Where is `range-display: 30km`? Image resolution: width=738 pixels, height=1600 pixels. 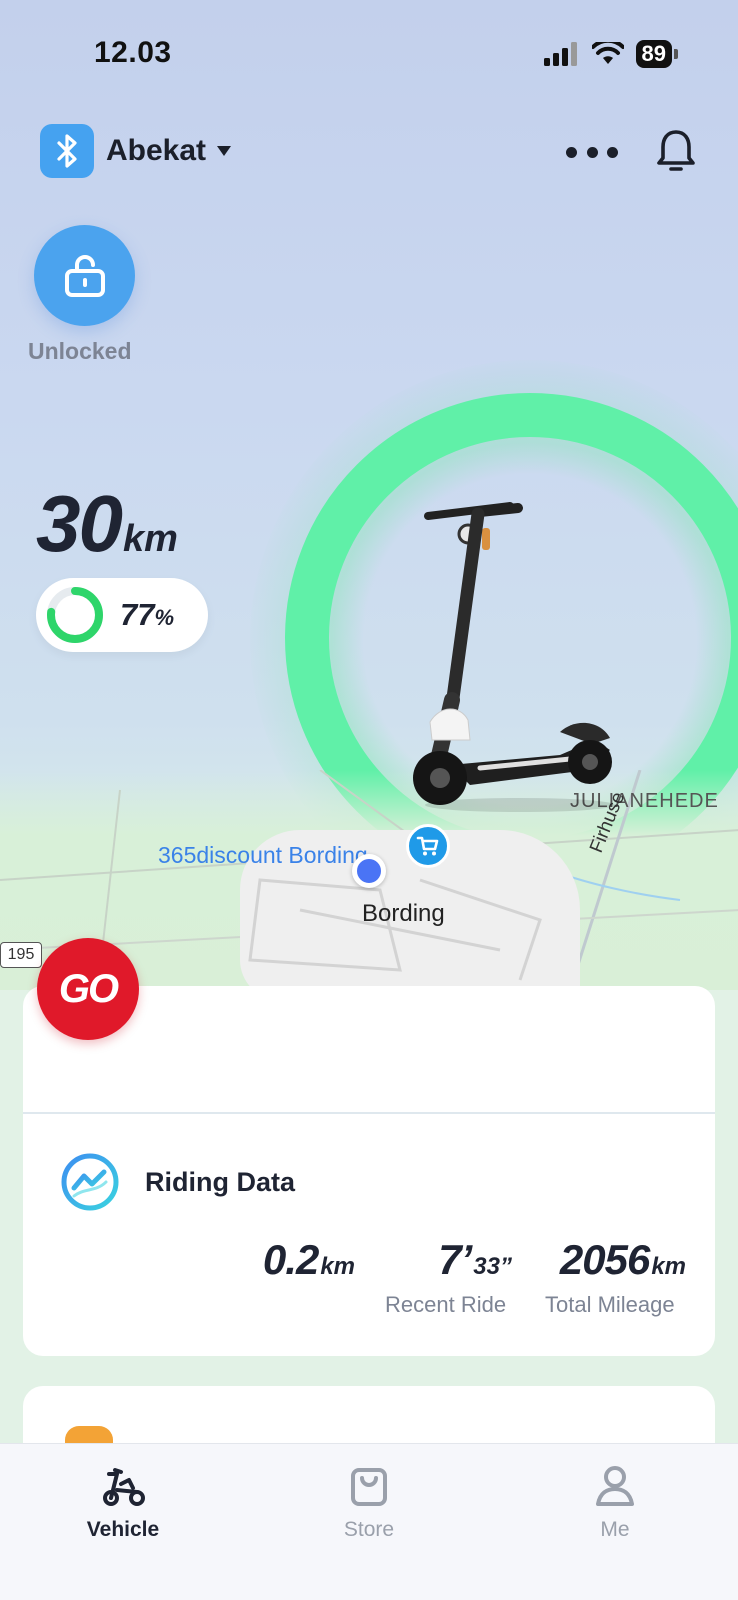 range-display: 30km is located at coordinates (107, 524).